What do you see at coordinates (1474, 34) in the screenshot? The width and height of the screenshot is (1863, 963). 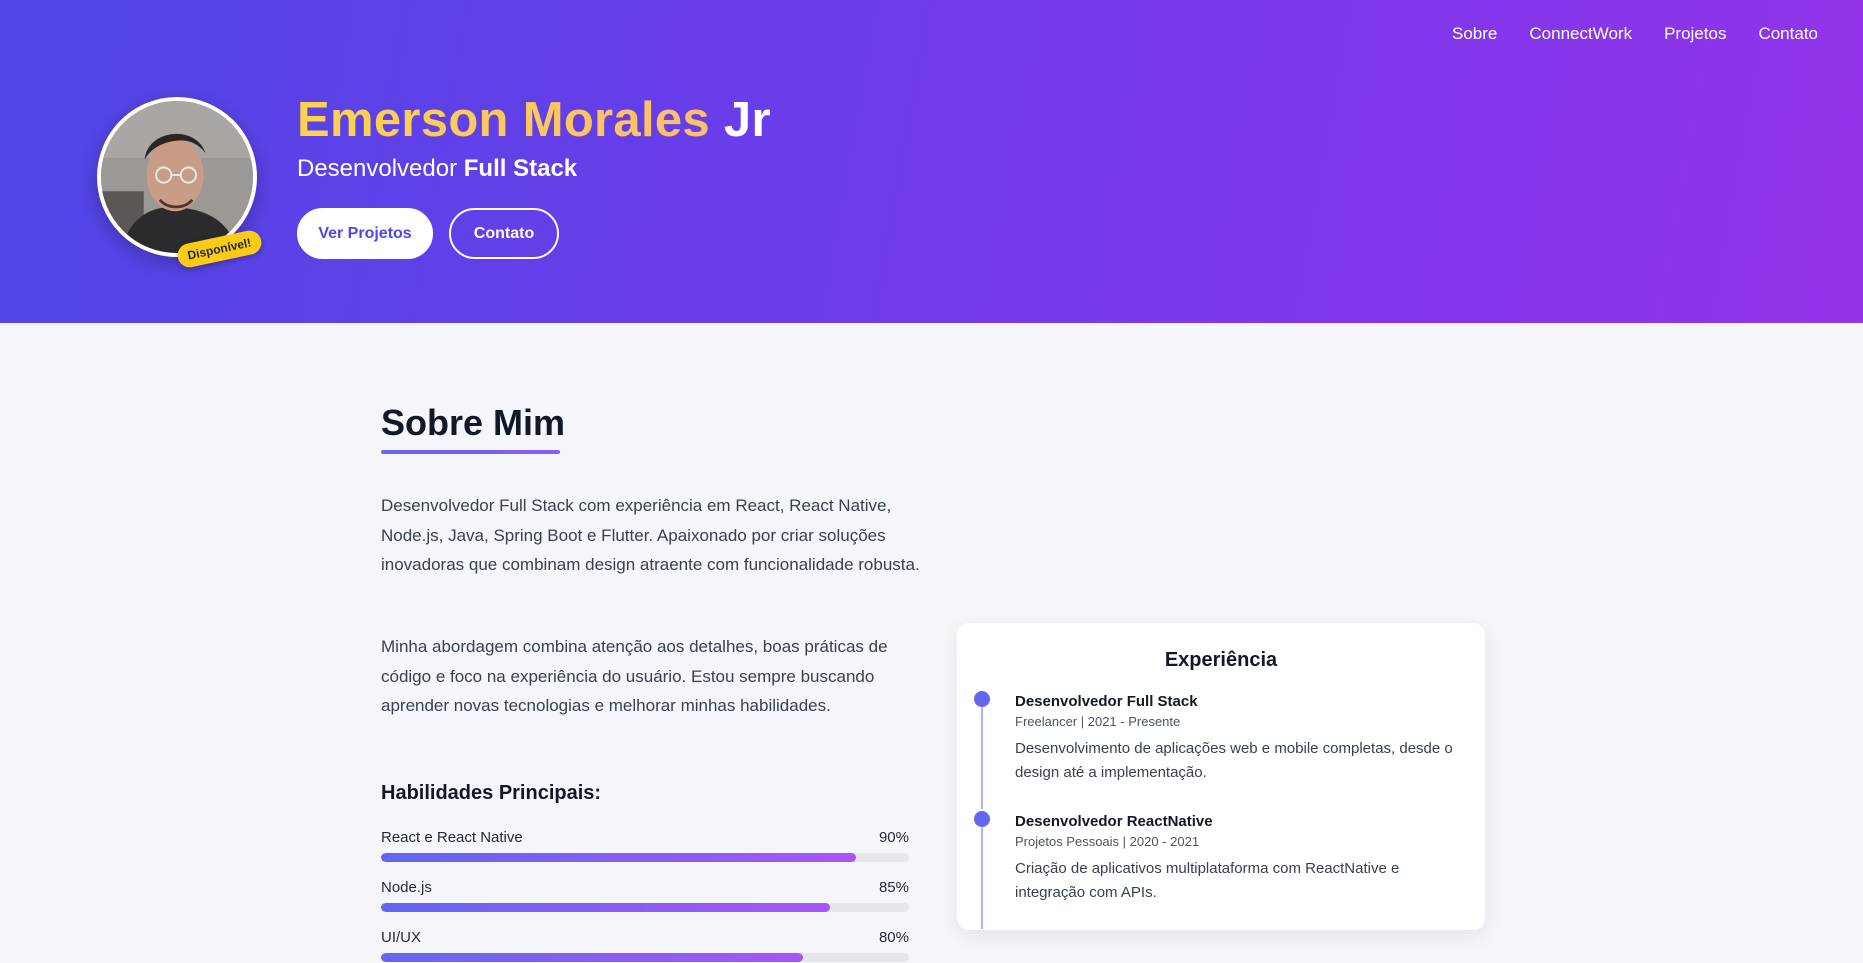 I see `nav-link-sobre: Sobre` at bounding box center [1474, 34].